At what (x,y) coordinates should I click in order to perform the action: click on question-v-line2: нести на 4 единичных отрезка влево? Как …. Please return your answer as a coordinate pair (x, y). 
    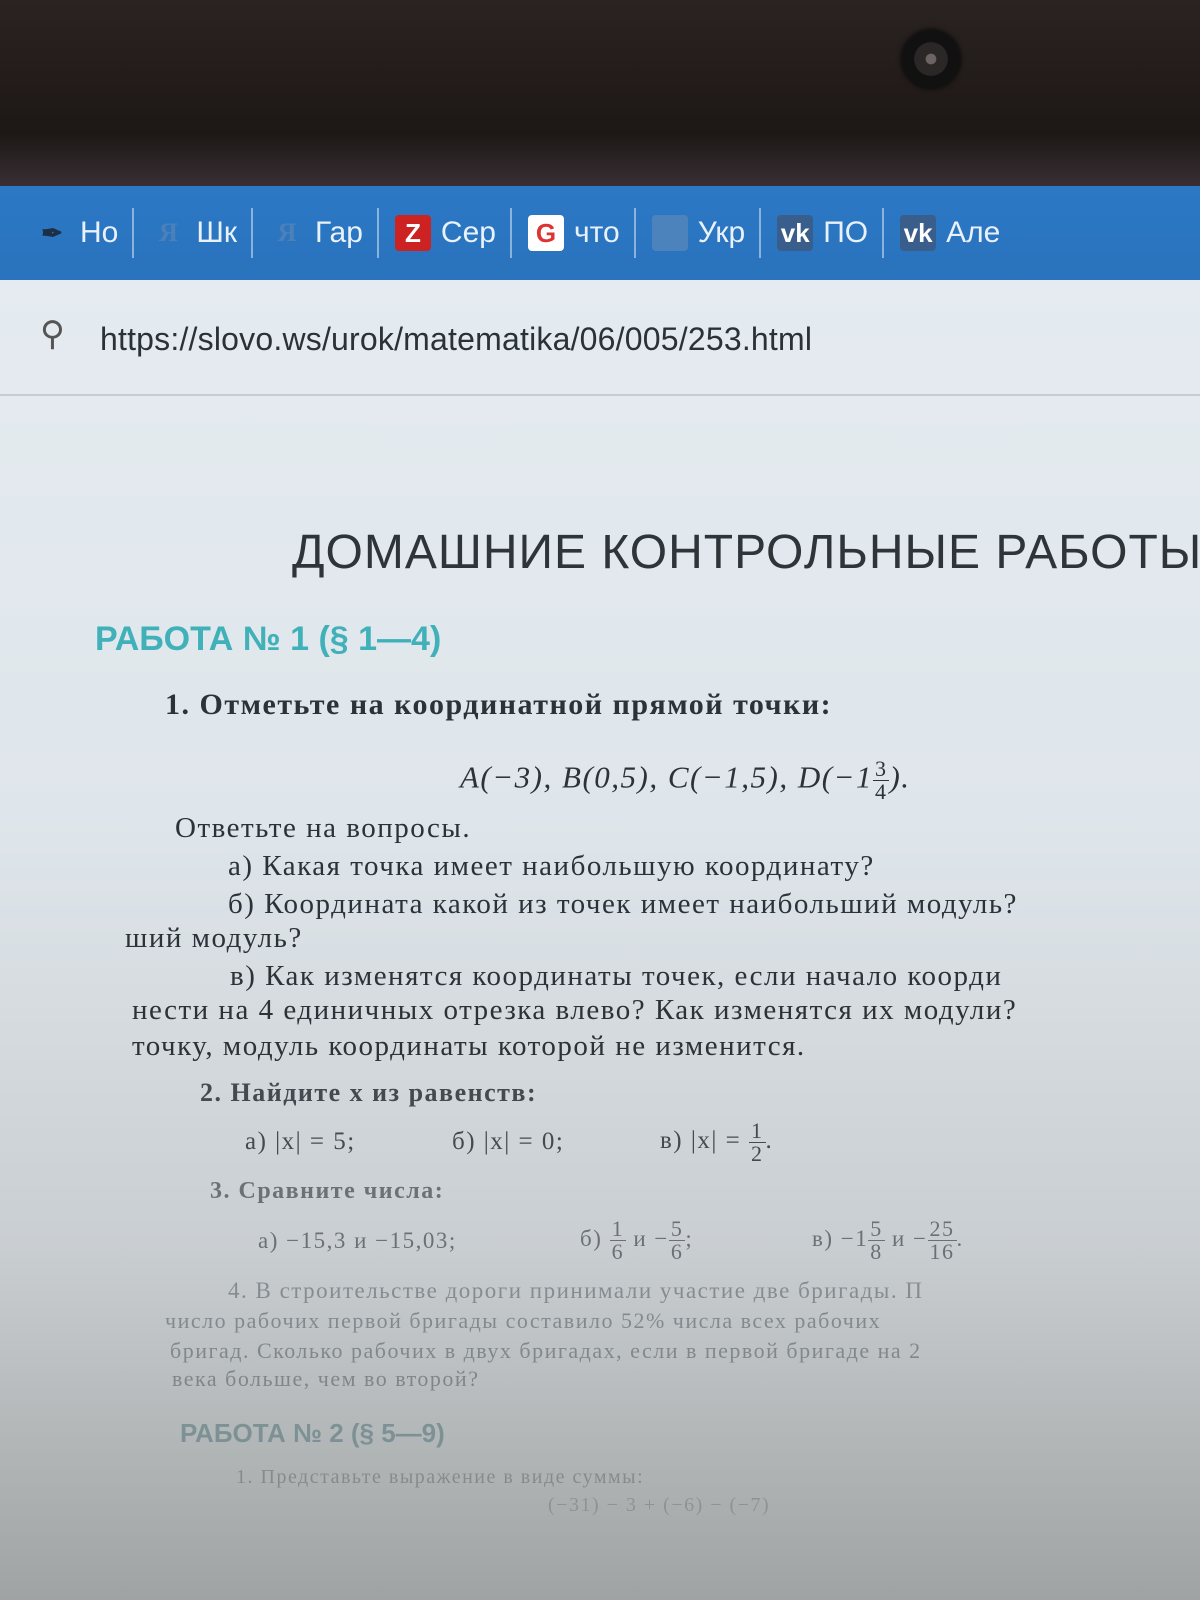
    Looking at the image, I should click on (575, 1010).